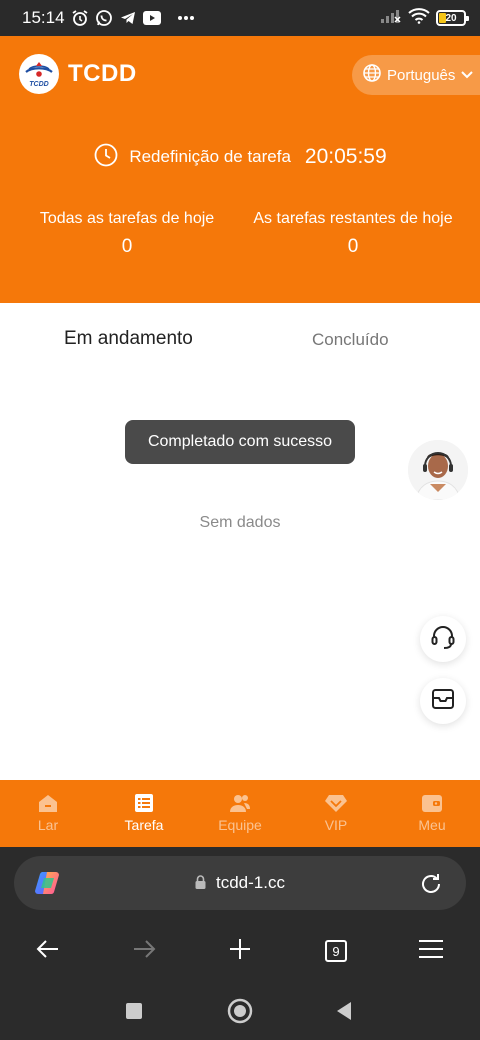 Image resolution: width=480 pixels, height=1040 pixels. What do you see at coordinates (336, 805) in the screenshot?
I see `diamond-icon` at bounding box center [336, 805].